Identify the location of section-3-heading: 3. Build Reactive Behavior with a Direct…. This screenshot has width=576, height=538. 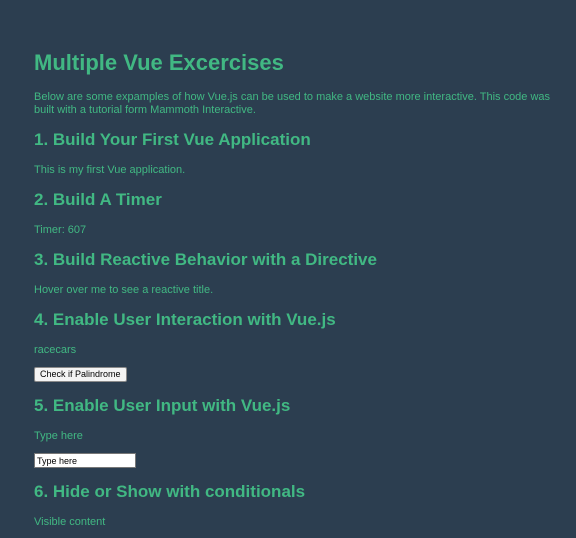
(205, 259).